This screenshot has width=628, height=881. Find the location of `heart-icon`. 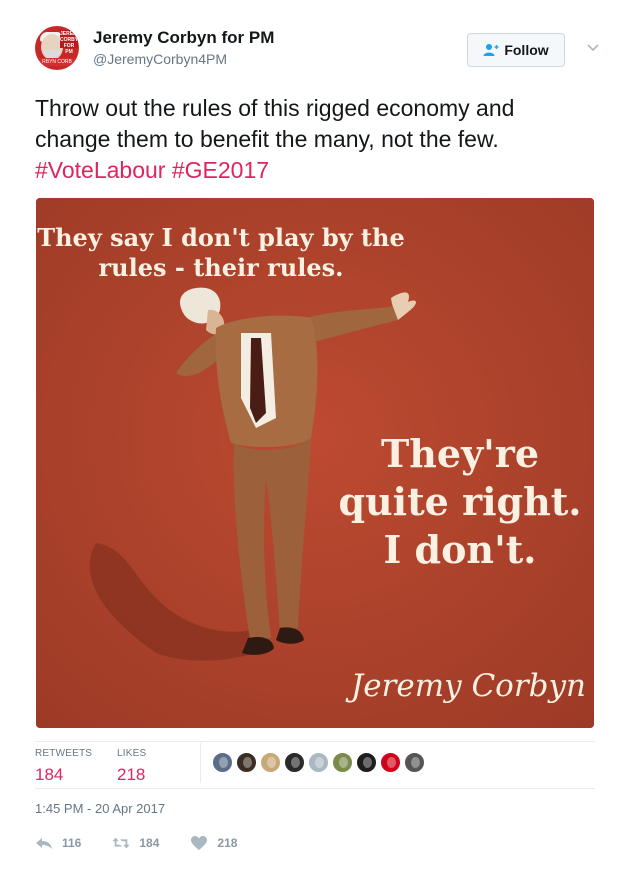

heart-icon is located at coordinates (199, 843).